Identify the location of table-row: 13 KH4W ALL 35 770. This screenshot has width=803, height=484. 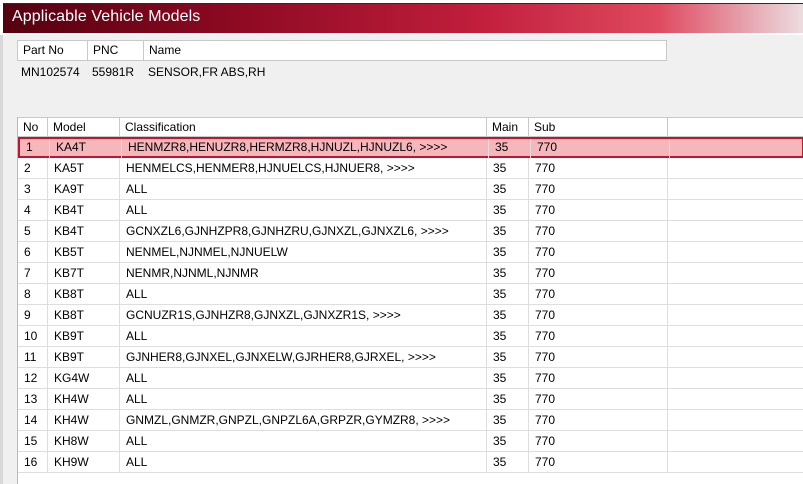
(410, 399).